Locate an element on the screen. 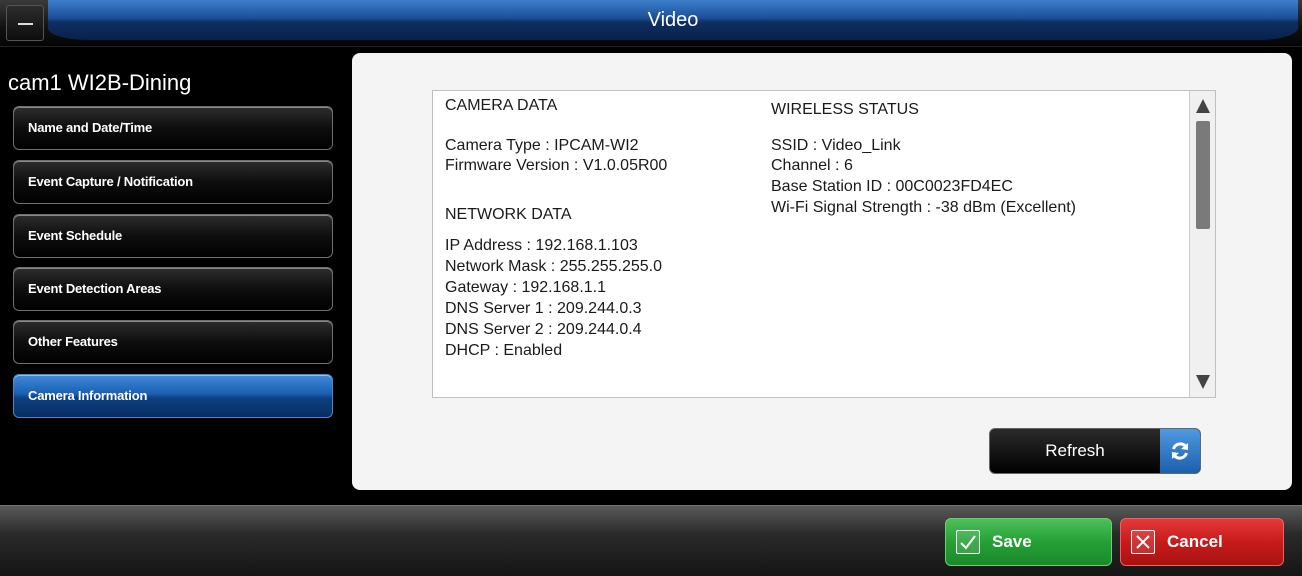 The height and width of the screenshot is (576, 1302). close-icon is located at coordinates (1143, 542).